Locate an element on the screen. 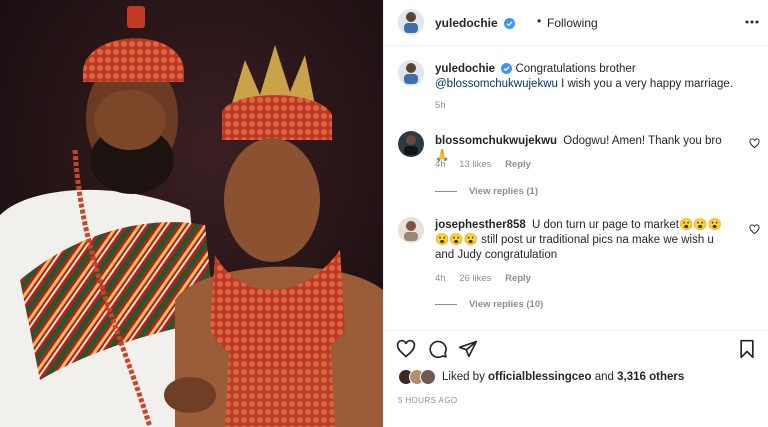  comment-author-username: blossomchukwujekwu is located at coordinates (496, 141).